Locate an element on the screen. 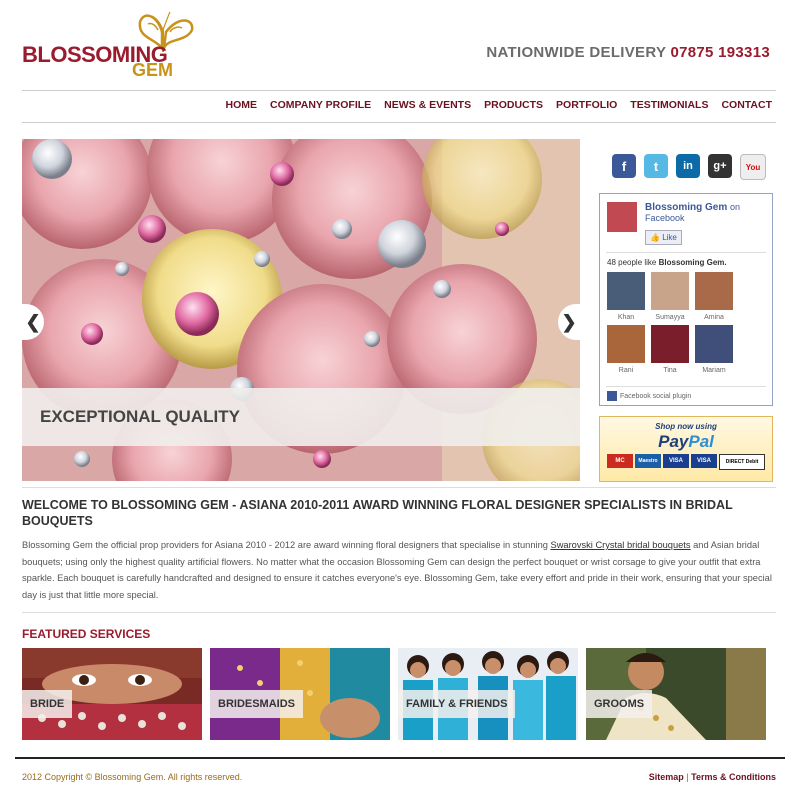 This screenshot has height=797, width=800. nav-home: HOME is located at coordinates (242, 105).